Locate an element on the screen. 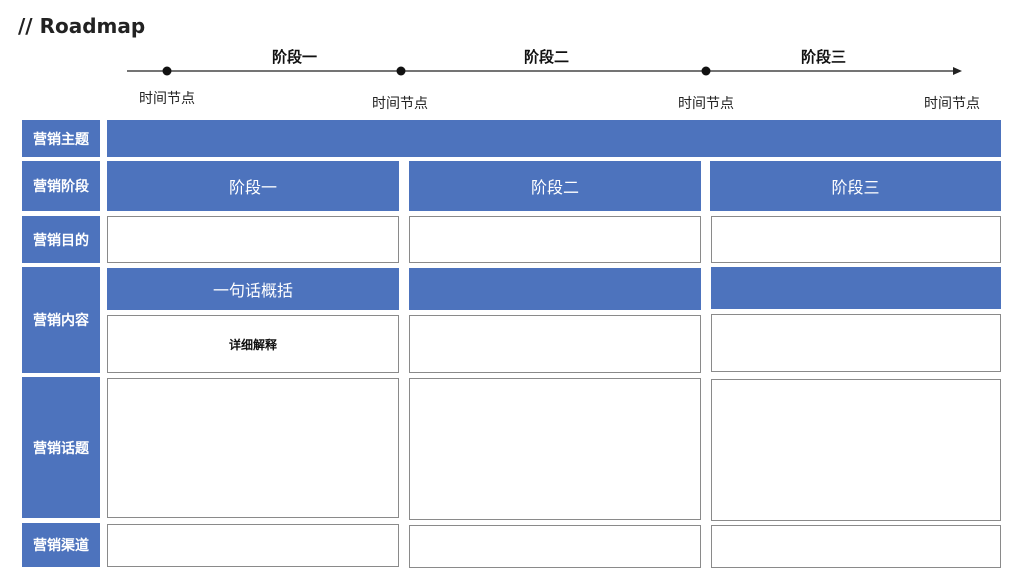 This screenshot has width=1019, height=571. theme-bar is located at coordinates (554, 138).